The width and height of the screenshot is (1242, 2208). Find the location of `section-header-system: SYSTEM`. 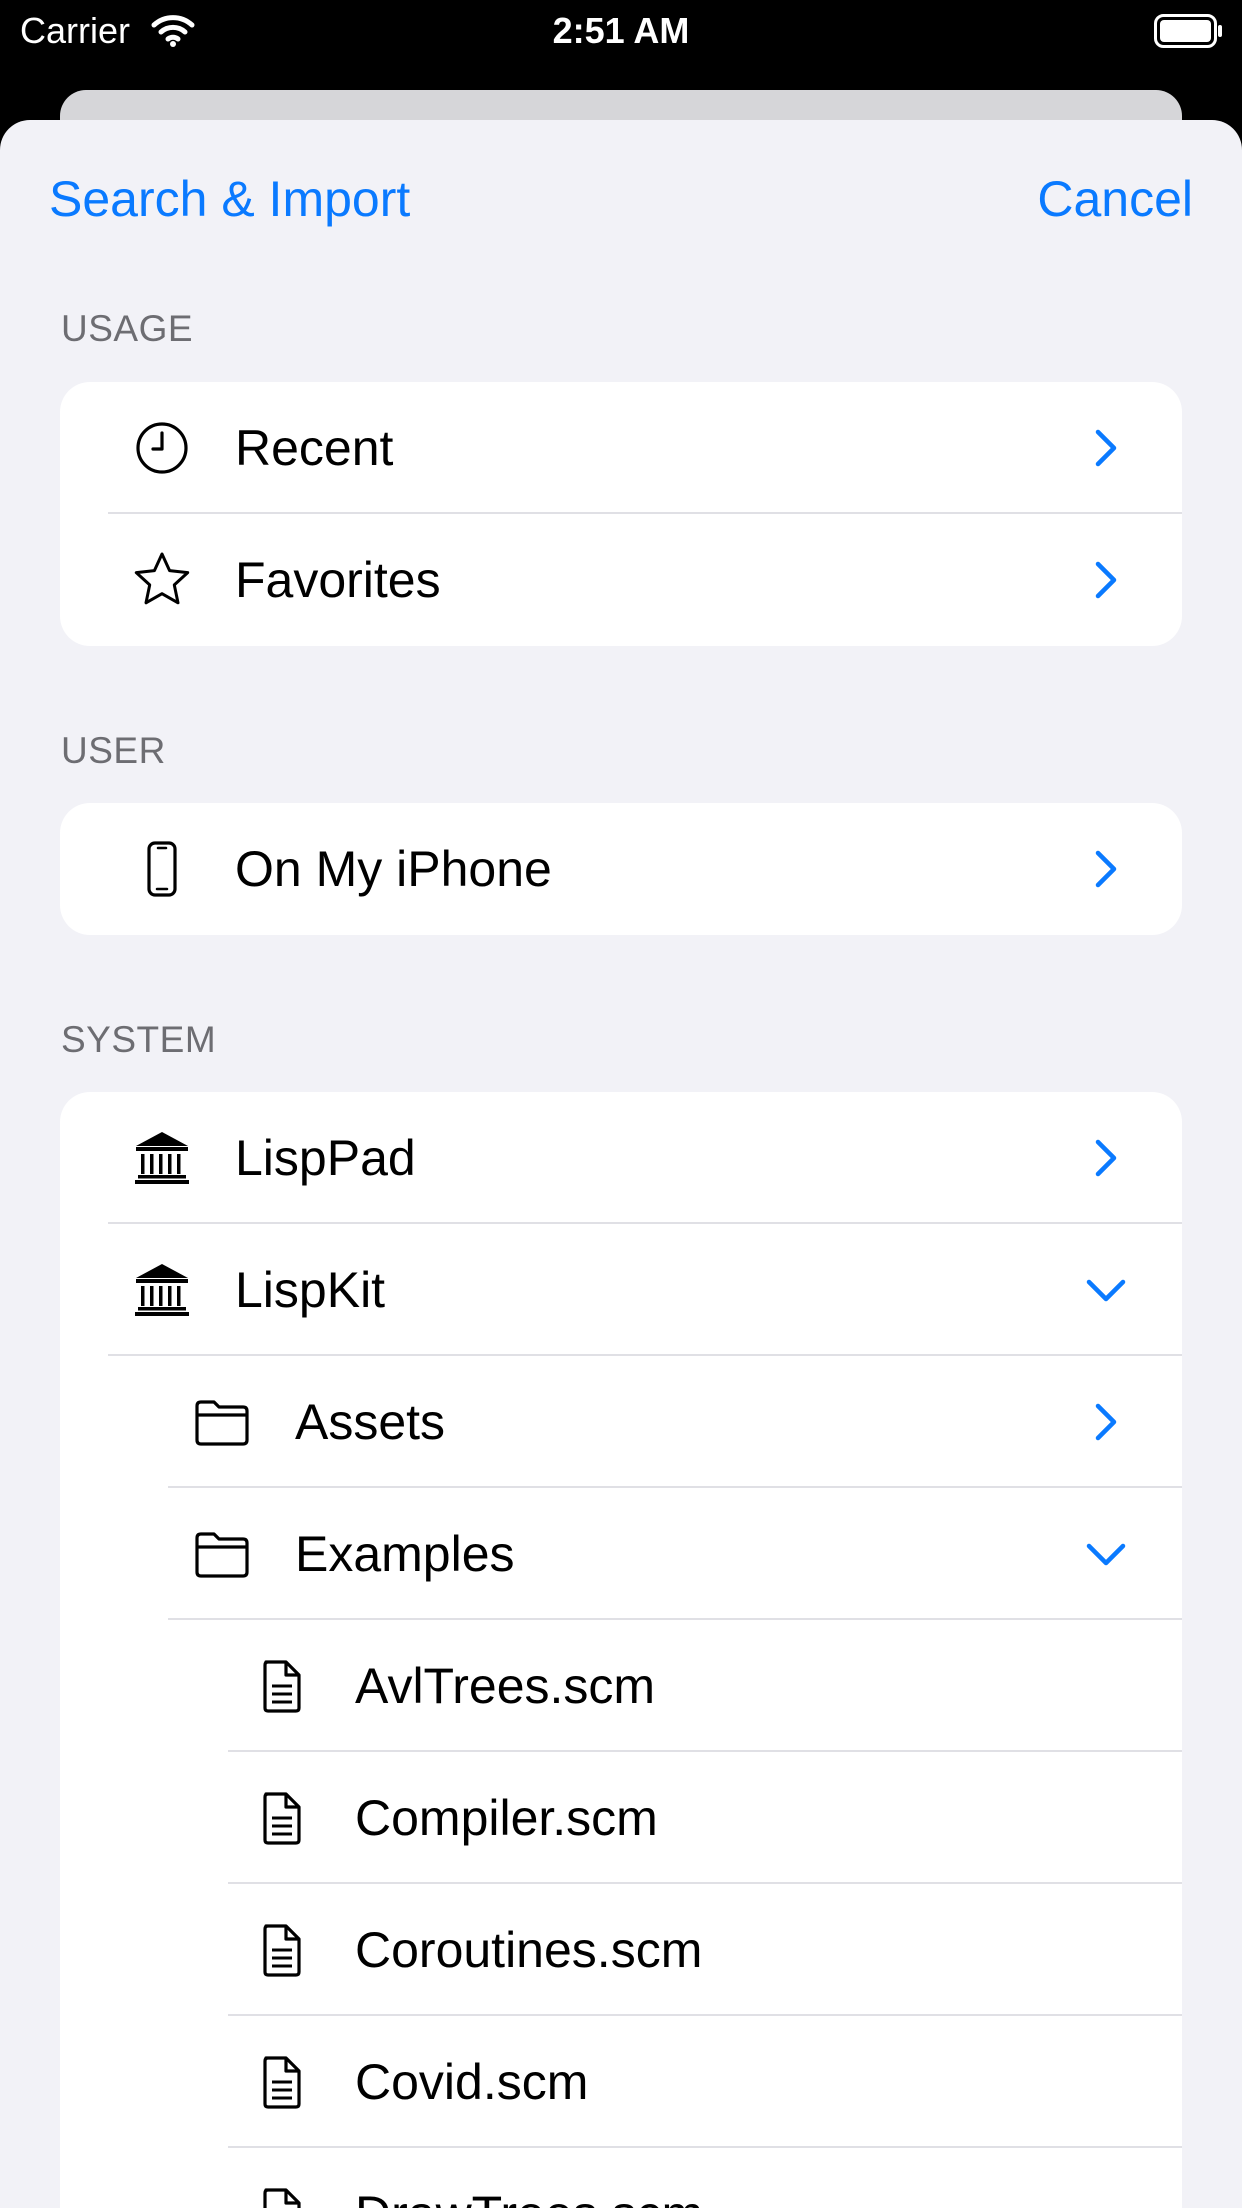

section-header-system: SYSTEM is located at coordinates (139, 1039).